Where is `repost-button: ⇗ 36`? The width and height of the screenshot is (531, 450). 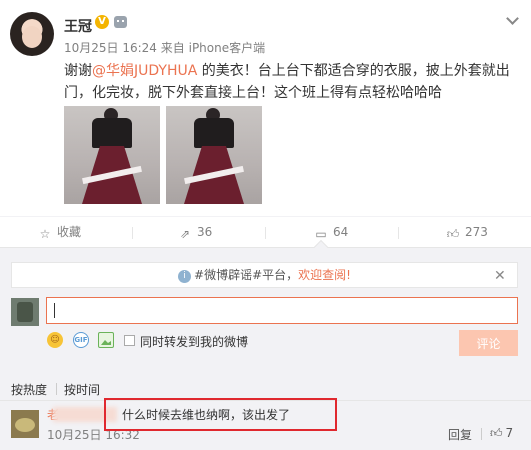
repost-button: ⇗ 36 is located at coordinates (195, 232).